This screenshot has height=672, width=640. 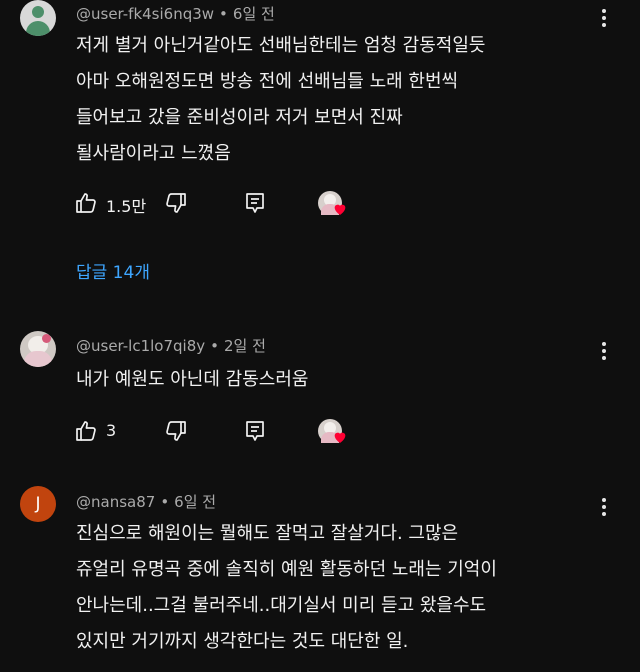 What do you see at coordinates (281, 605) in the screenshot?
I see `comment-line: 안나는데..그걸 불러주네..대기실서 미리 듣고 왔을수도` at bounding box center [281, 605].